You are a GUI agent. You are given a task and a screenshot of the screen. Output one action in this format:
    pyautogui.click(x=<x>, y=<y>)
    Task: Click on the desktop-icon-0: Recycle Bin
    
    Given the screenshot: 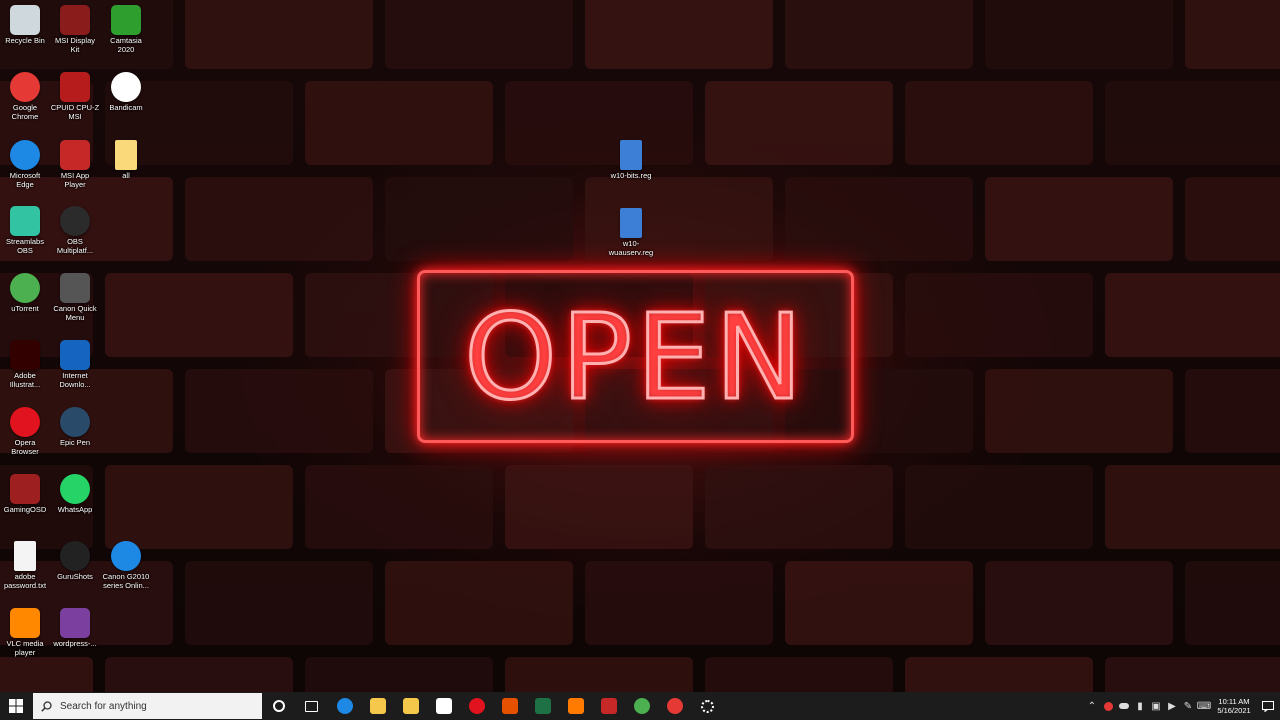 What is the action you would take?
    pyautogui.click(x=25, y=25)
    